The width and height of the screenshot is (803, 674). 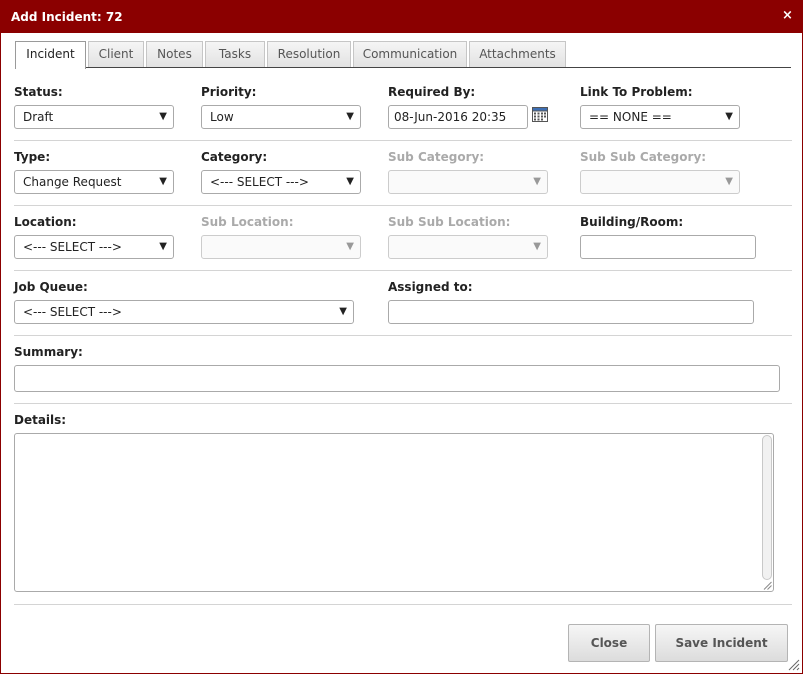 What do you see at coordinates (630, 117) in the screenshot?
I see `link-to-problem-value: == NONE ==` at bounding box center [630, 117].